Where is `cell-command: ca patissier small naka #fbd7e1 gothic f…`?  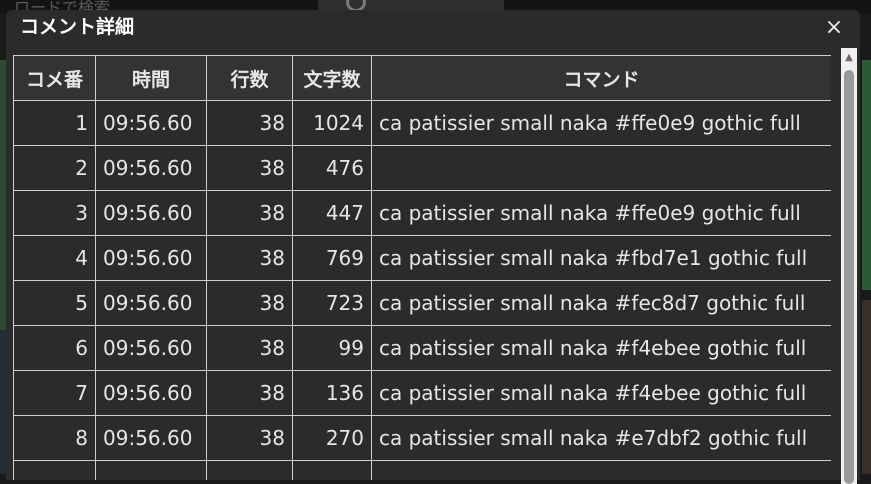 cell-command: ca patissier small naka #fbd7e1 gothic f… is located at coordinates (601, 258).